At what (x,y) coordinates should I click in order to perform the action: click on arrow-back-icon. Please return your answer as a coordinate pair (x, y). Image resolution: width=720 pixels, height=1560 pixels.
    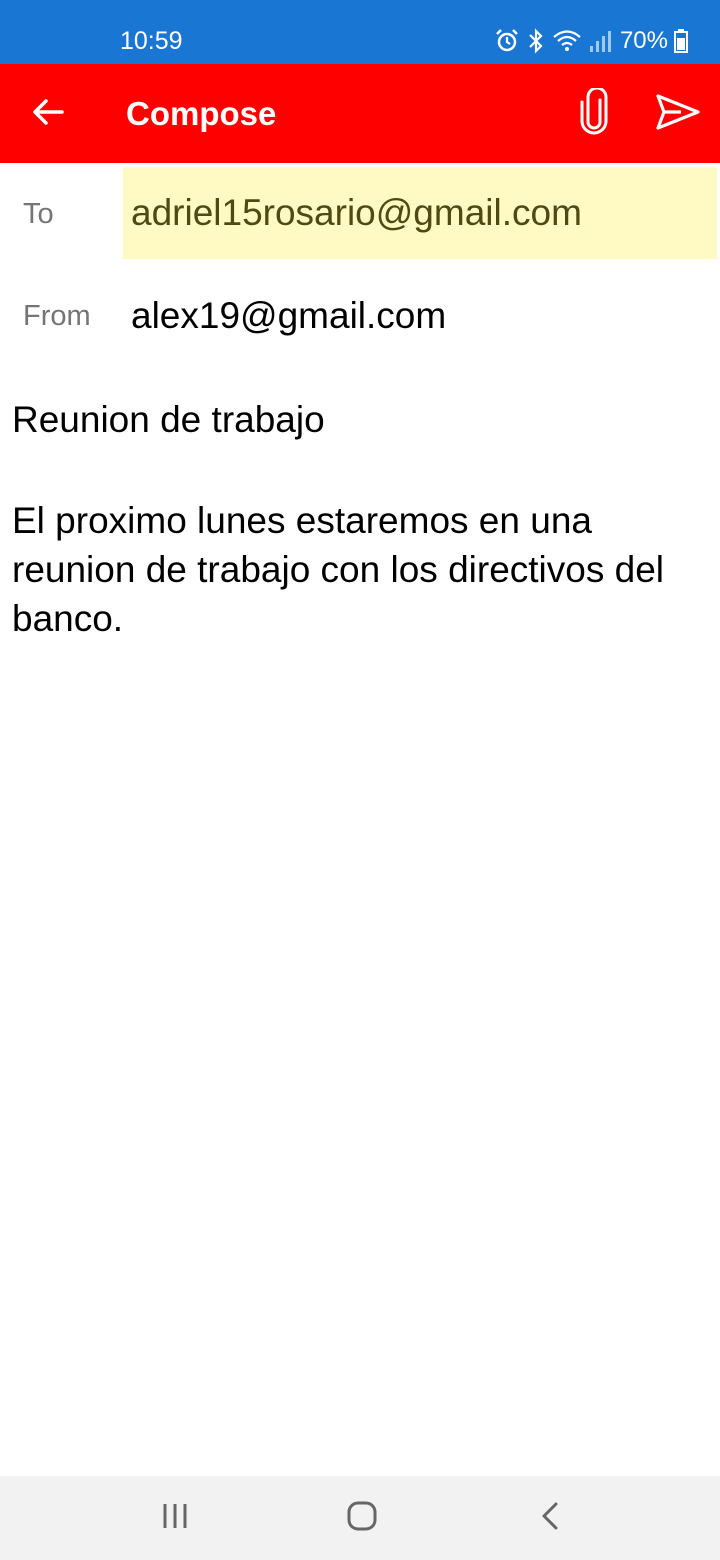
    Looking at the image, I should click on (48, 114).